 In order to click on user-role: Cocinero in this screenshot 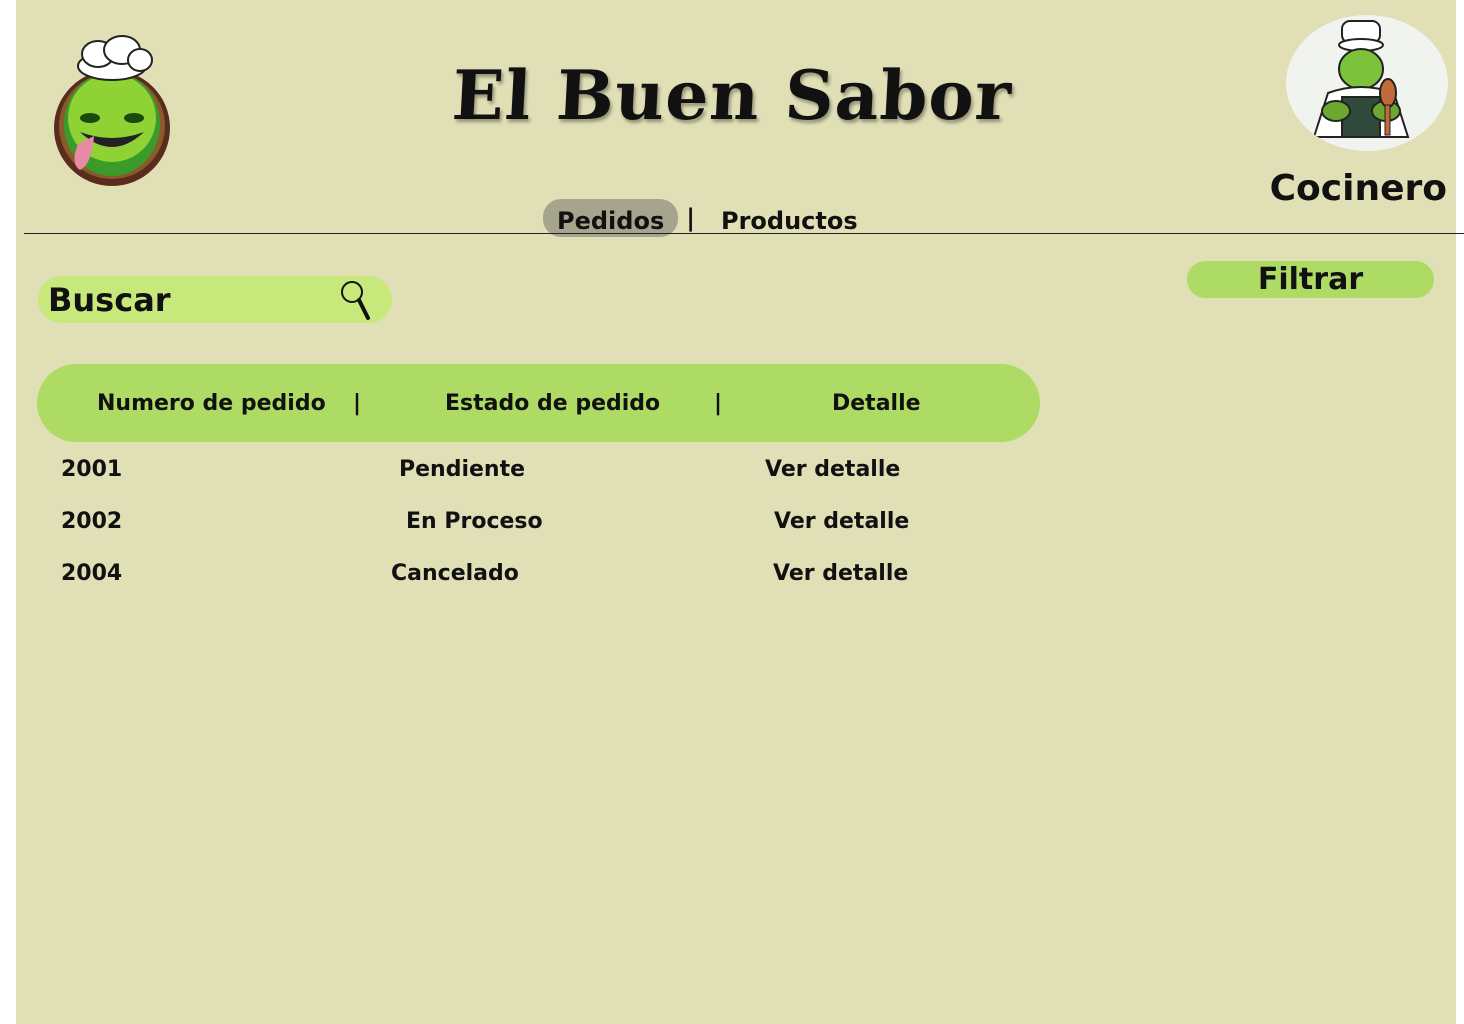, I will do `click(1358, 188)`.